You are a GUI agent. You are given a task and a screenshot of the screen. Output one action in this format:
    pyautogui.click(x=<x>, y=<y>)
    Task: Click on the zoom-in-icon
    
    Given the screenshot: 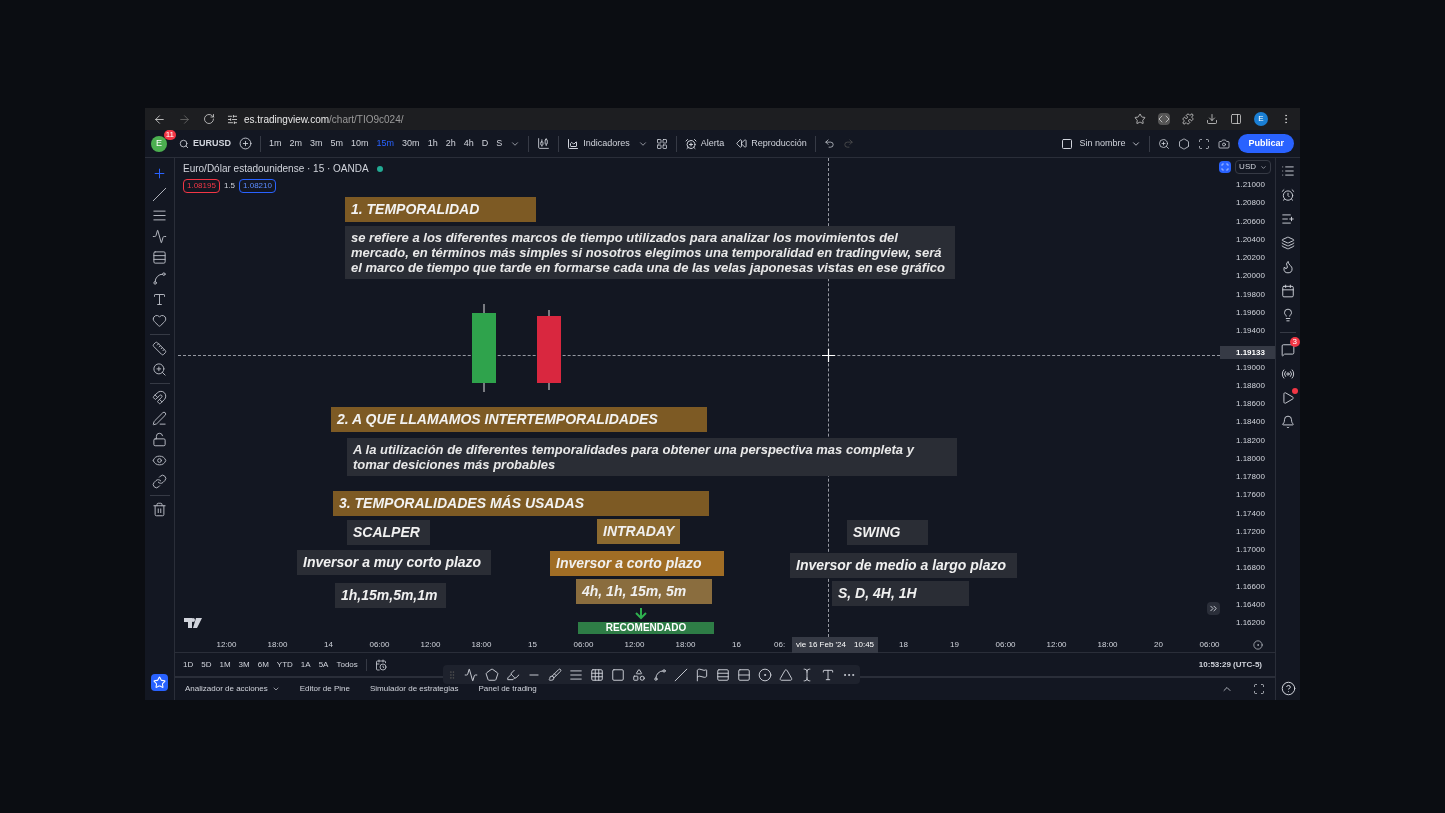 What is the action you would take?
    pyautogui.click(x=159, y=369)
    